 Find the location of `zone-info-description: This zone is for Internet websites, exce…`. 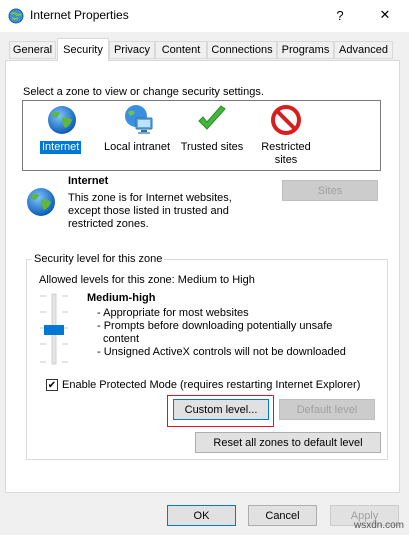

zone-info-description: This zone is for Internet websites, exce… is located at coordinates (150, 211).